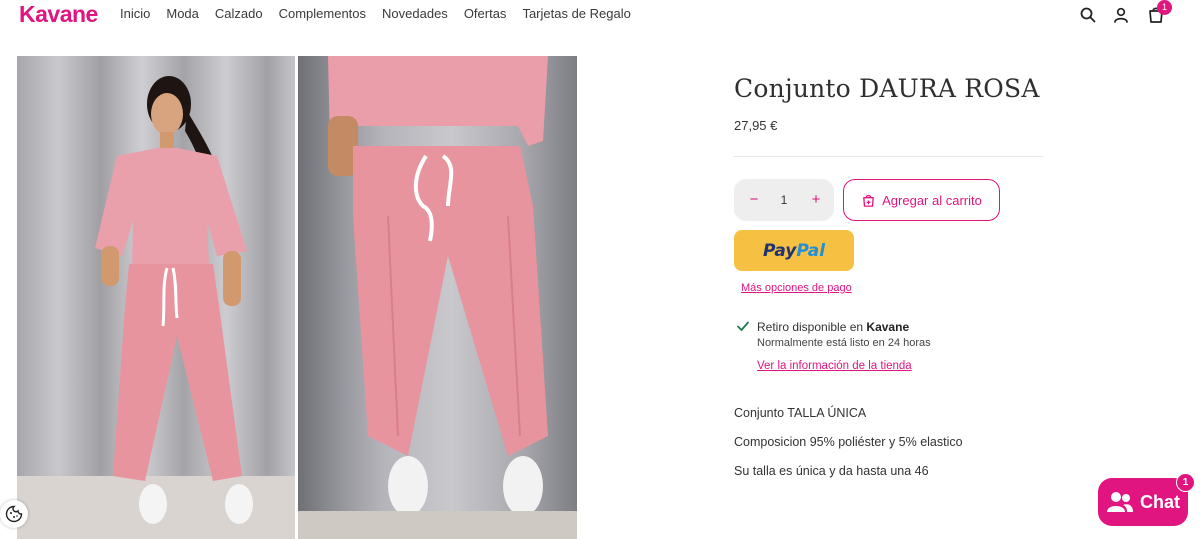 The image size is (1200, 539). I want to click on search-icon, so click(1088, 15).